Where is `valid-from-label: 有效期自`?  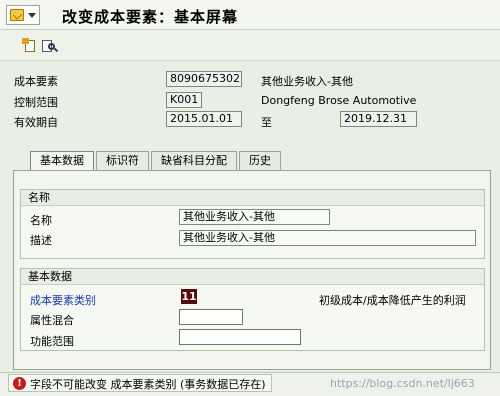
valid-from-label: 有效期自 is located at coordinates (36, 122).